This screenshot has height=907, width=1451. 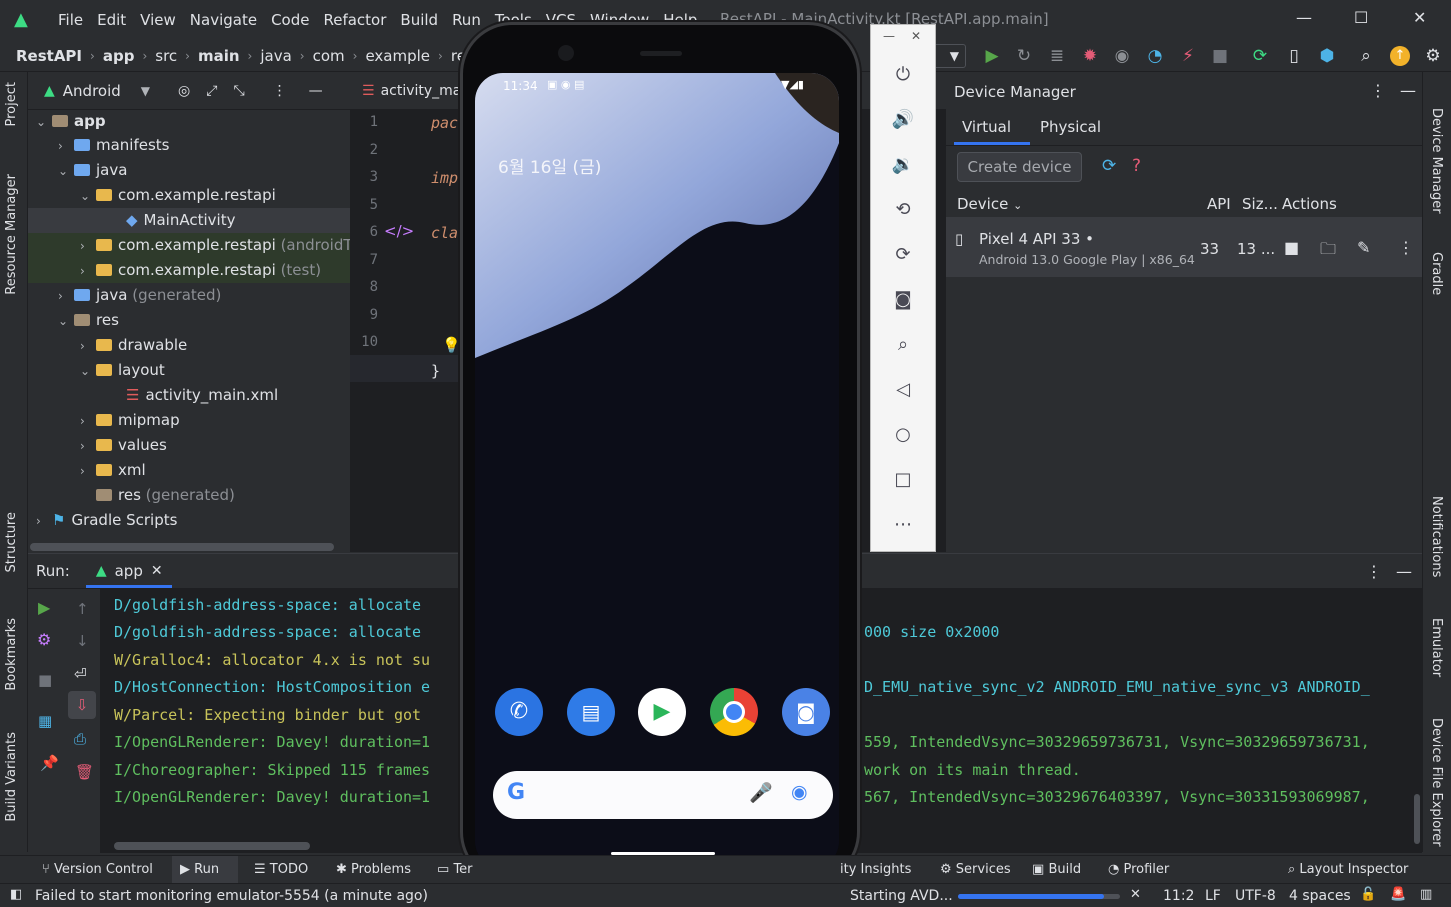 What do you see at coordinates (272, 797) in the screenshot?
I see `log-line: I/OpenGLRenderer: Davey! duration=1` at bounding box center [272, 797].